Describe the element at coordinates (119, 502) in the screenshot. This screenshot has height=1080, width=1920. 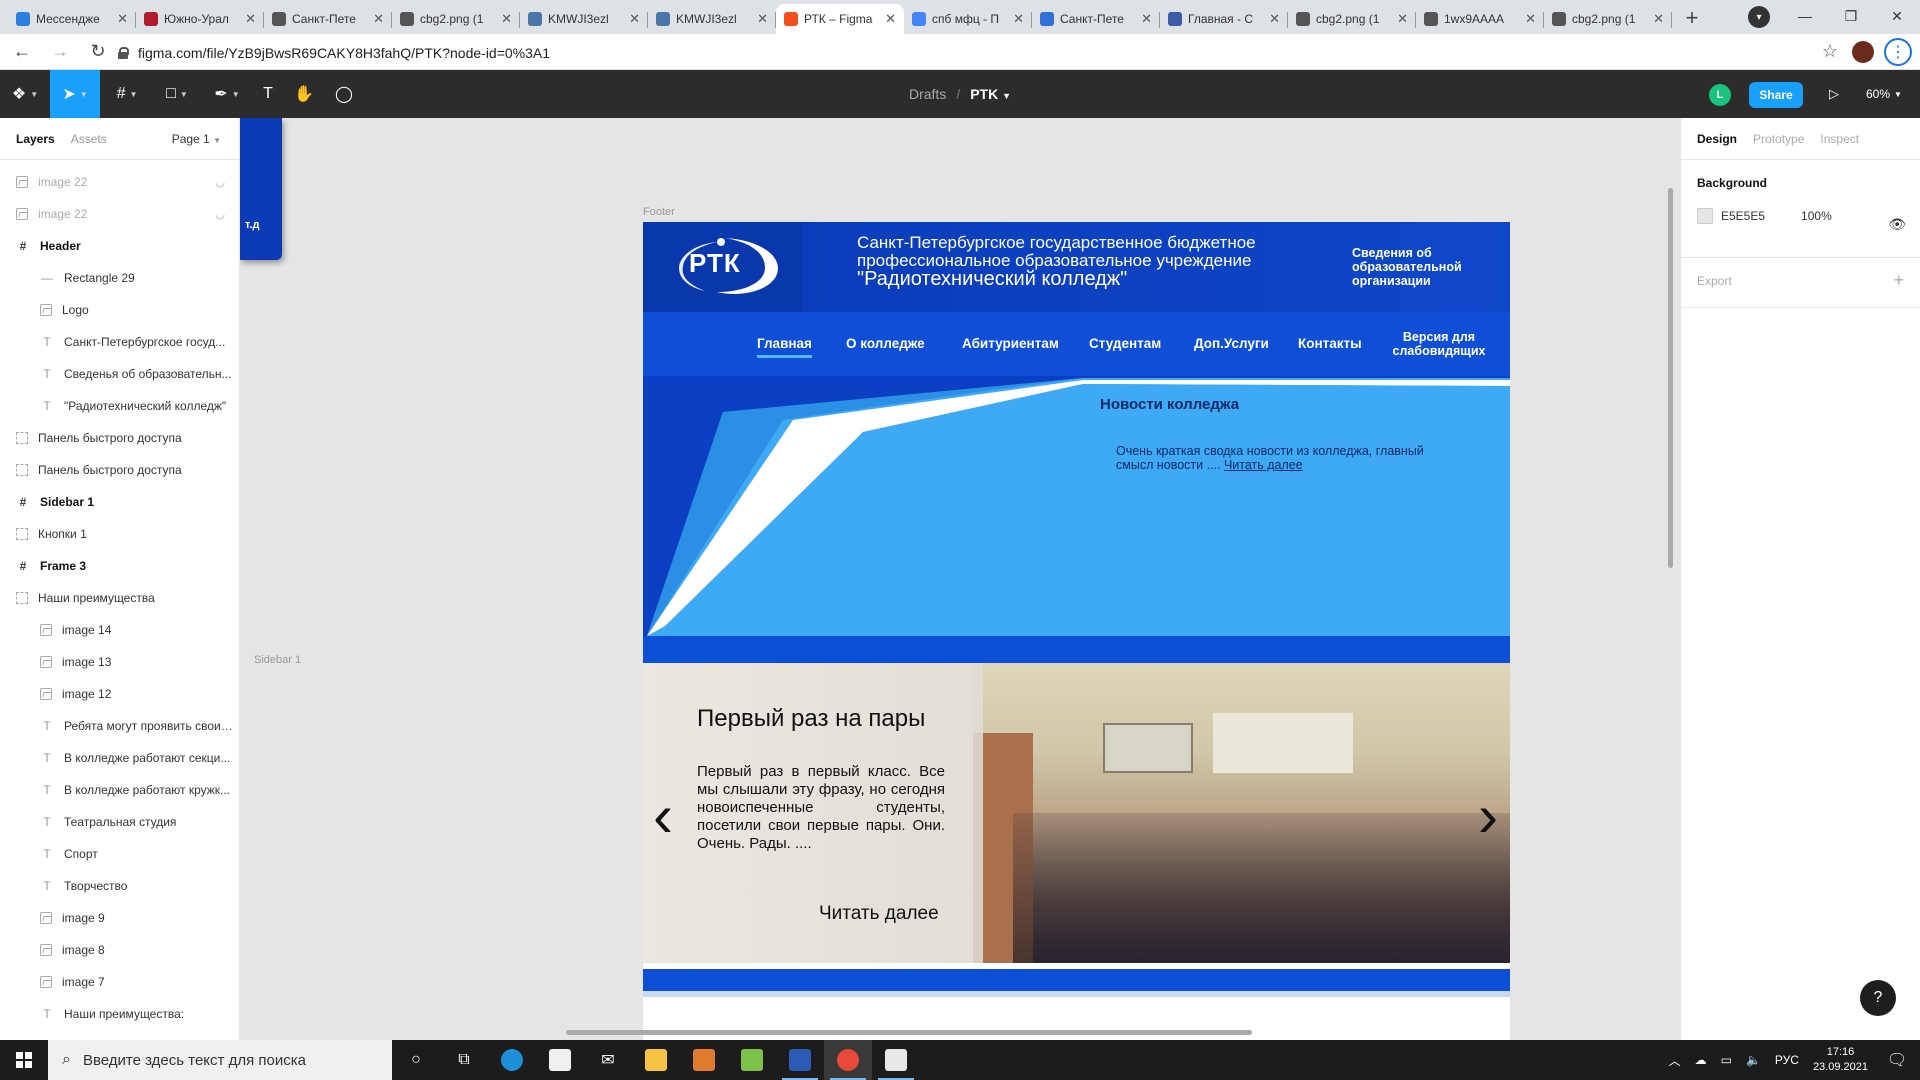
I see `layer-item: # Sidebar 1` at that location.